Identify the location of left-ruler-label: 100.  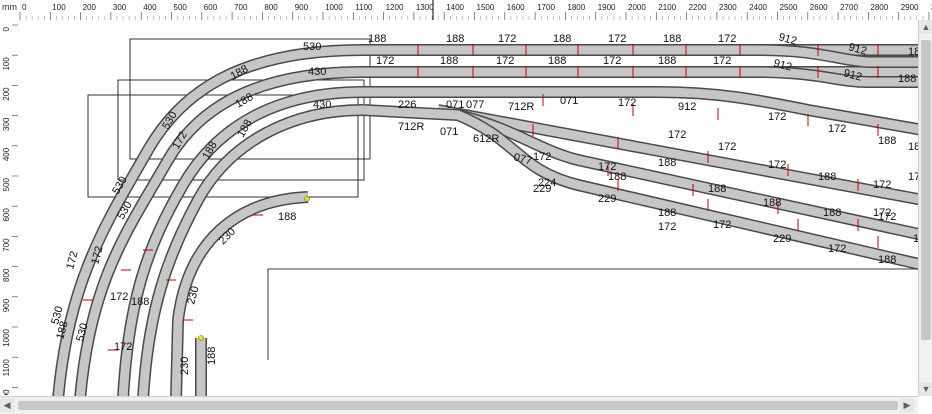
(6, 64).